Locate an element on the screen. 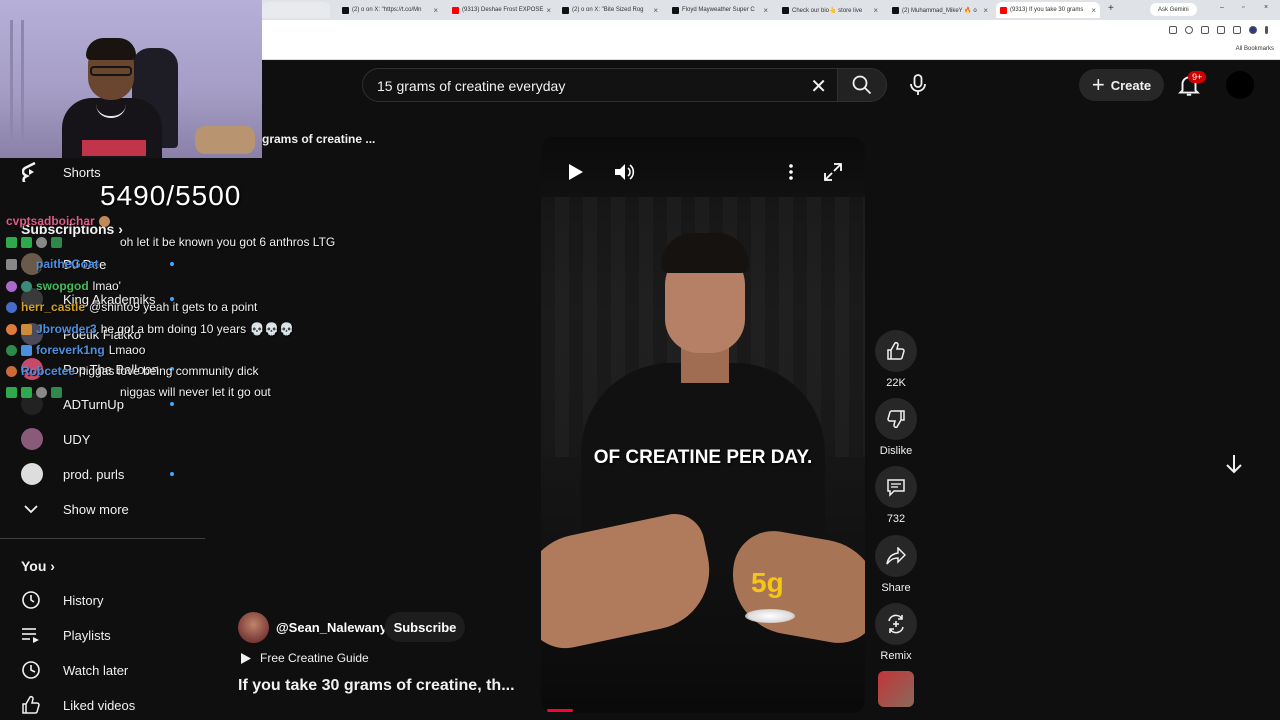  chat-username: paitheGoat is located at coordinates (67, 264).